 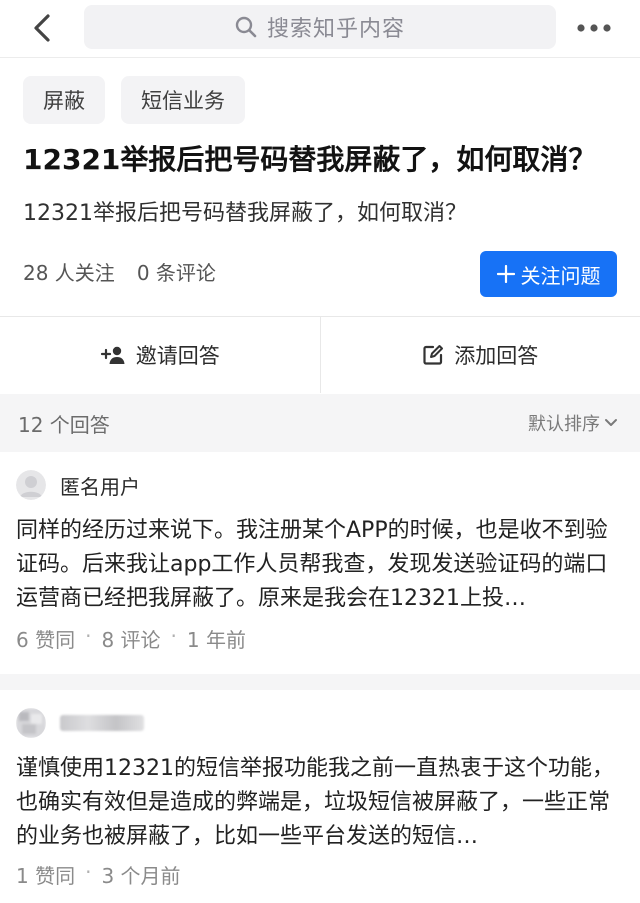 I want to click on answer-author: 匿名用户, so click(x=78, y=485).